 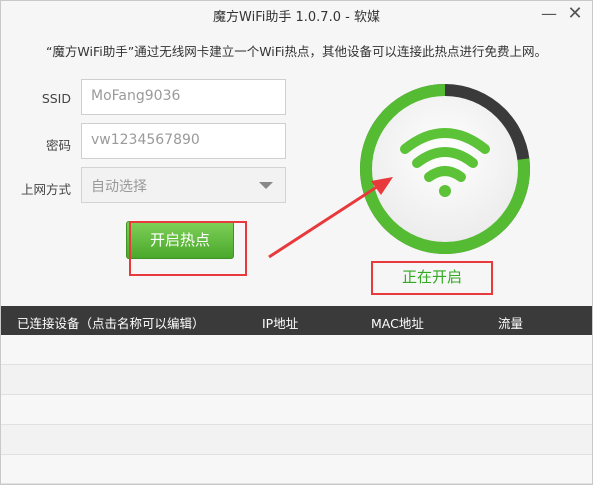 What do you see at coordinates (549, 13) in the screenshot?
I see `minimize-button: —` at bounding box center [549, 13].